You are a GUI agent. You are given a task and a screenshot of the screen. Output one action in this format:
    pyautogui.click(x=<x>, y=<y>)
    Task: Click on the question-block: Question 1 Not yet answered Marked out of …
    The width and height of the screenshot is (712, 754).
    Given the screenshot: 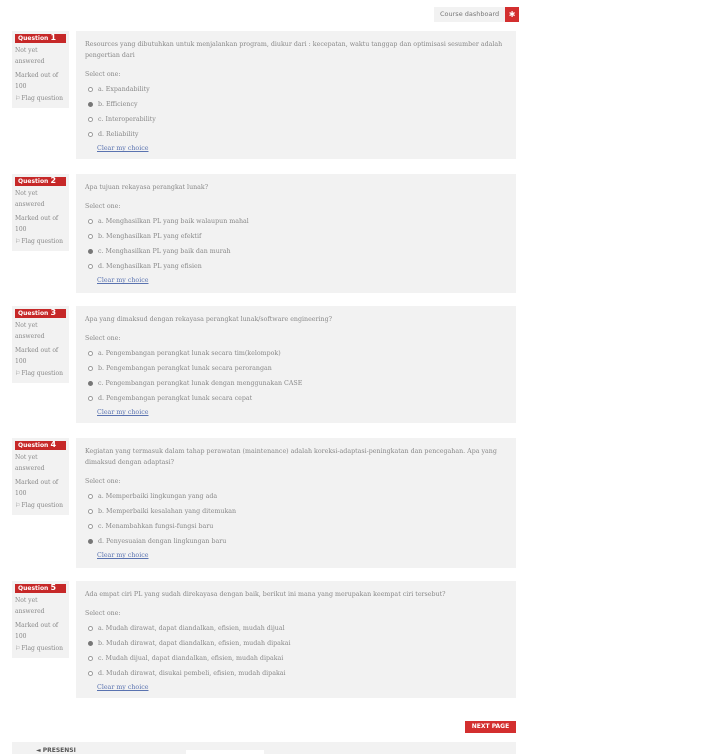 What is the action you would take?
    pyautogui.click(x=264, y=95)
    